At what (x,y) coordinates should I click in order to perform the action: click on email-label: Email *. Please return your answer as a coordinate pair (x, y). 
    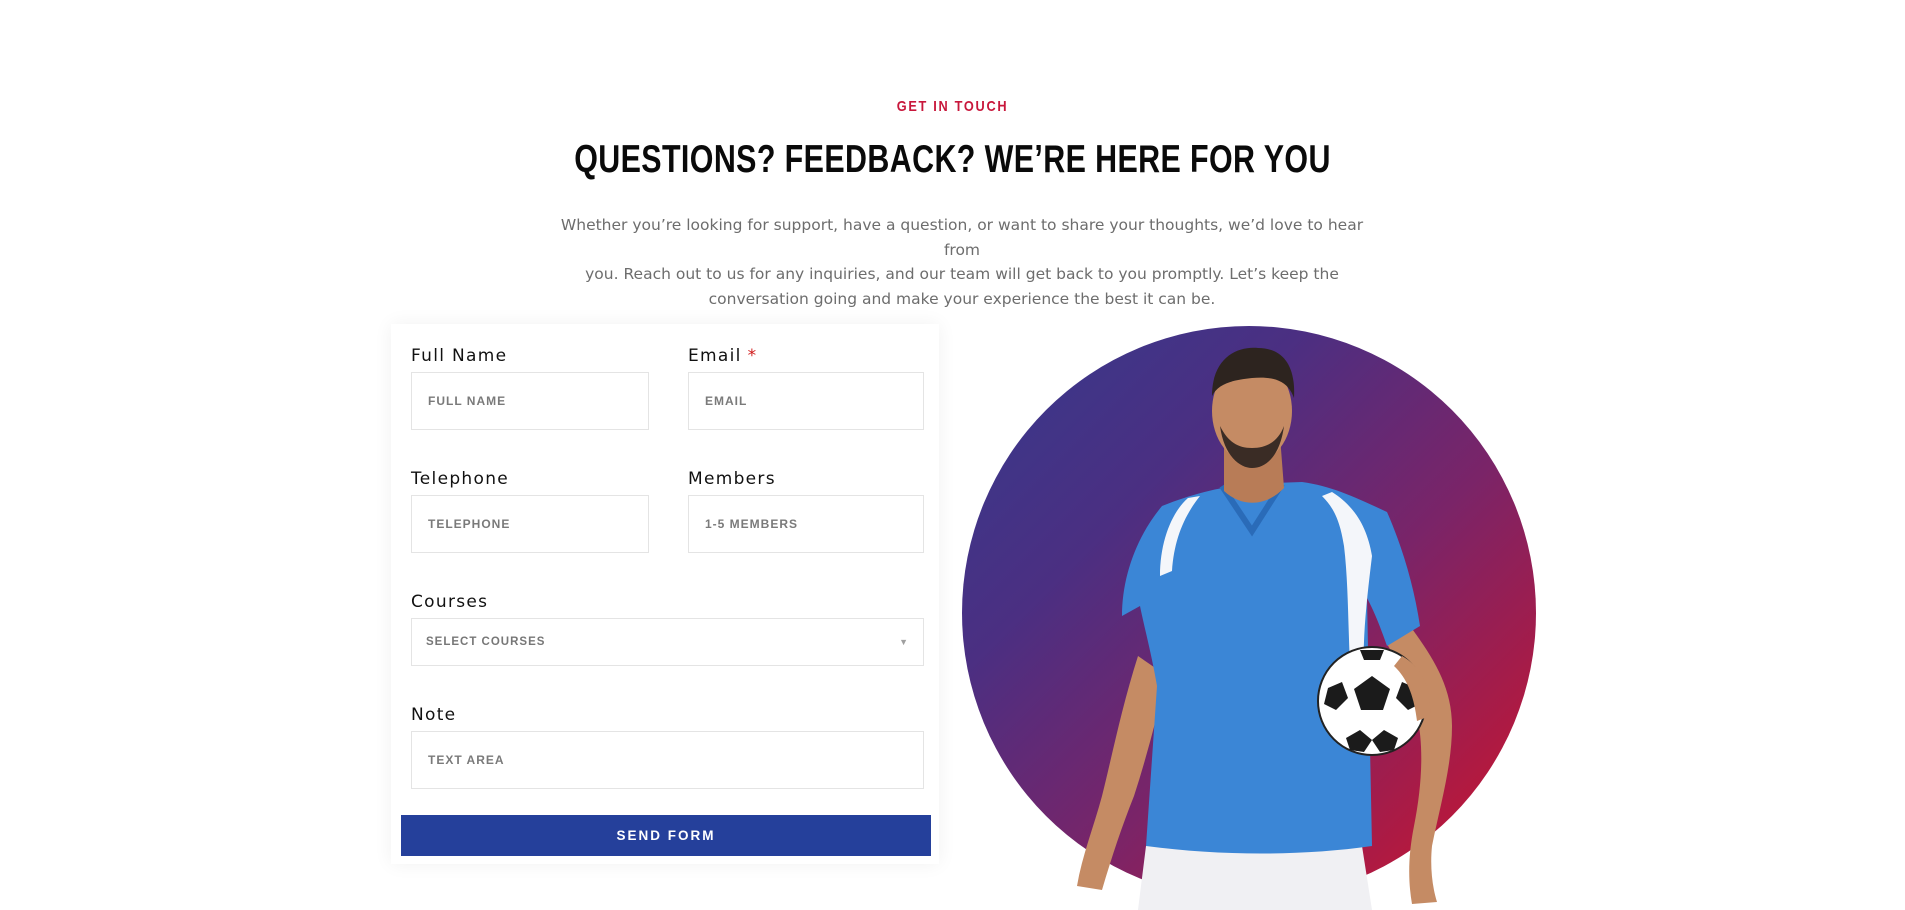
    Looking at the image, I should click on (806, 356).